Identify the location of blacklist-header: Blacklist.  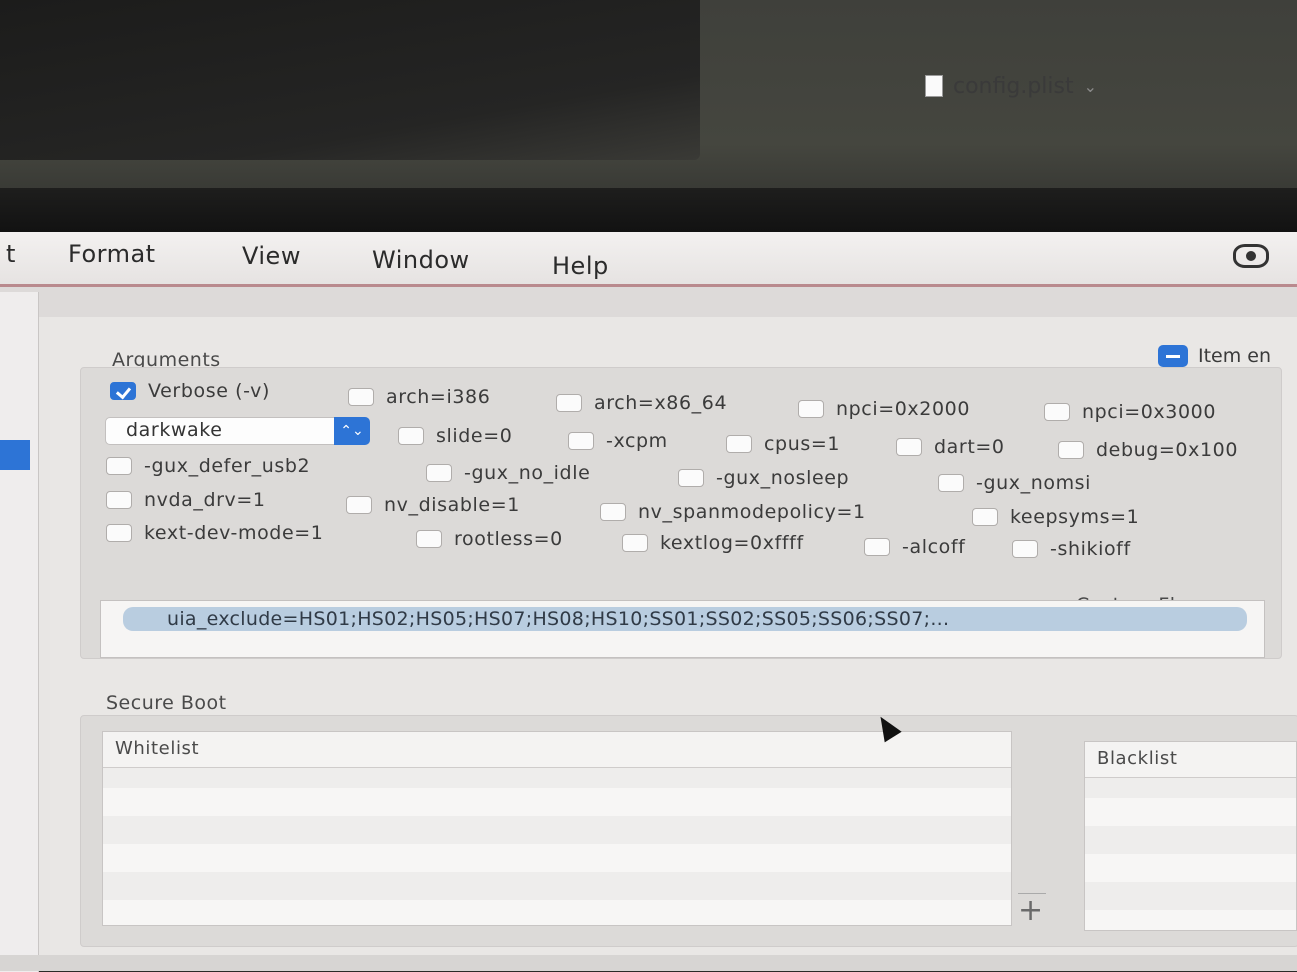
(1190, 760).